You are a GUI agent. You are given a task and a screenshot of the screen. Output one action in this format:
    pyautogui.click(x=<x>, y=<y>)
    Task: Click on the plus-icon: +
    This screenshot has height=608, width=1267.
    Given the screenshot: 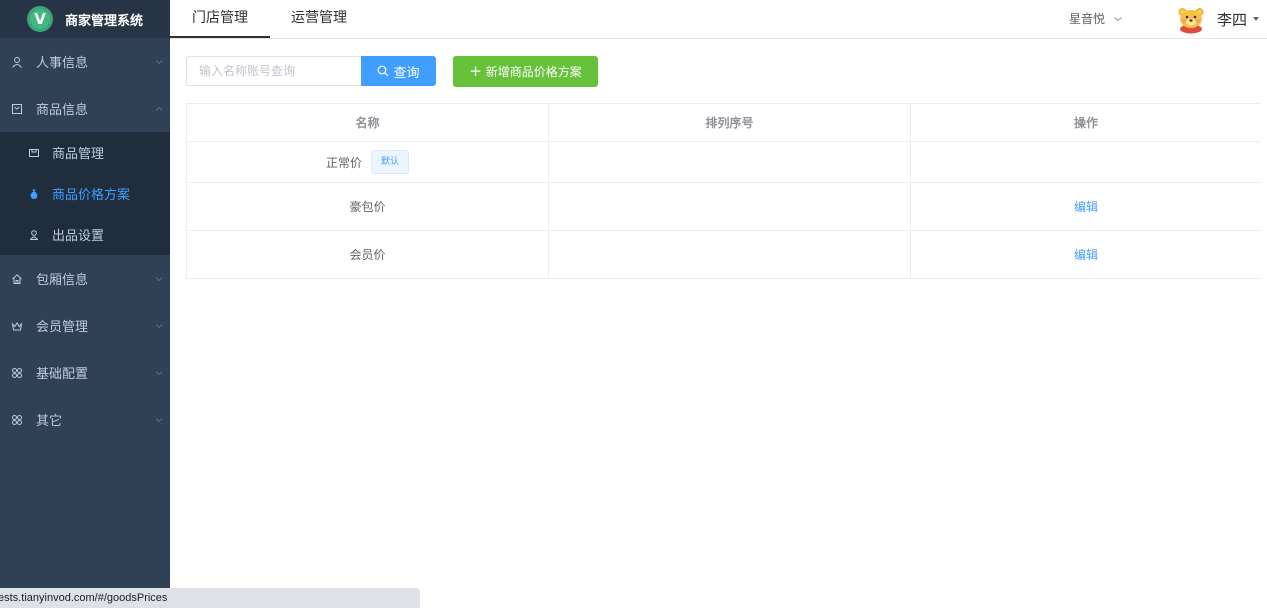 What is the action you would take?
    pyautogui.click(x=475, y=71)
    